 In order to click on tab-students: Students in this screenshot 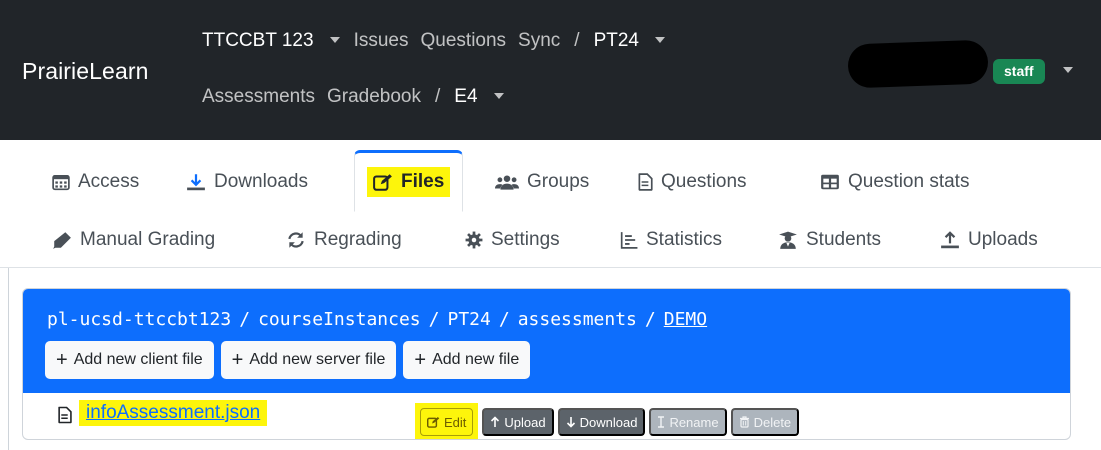, I will do `click(829, 240)`.